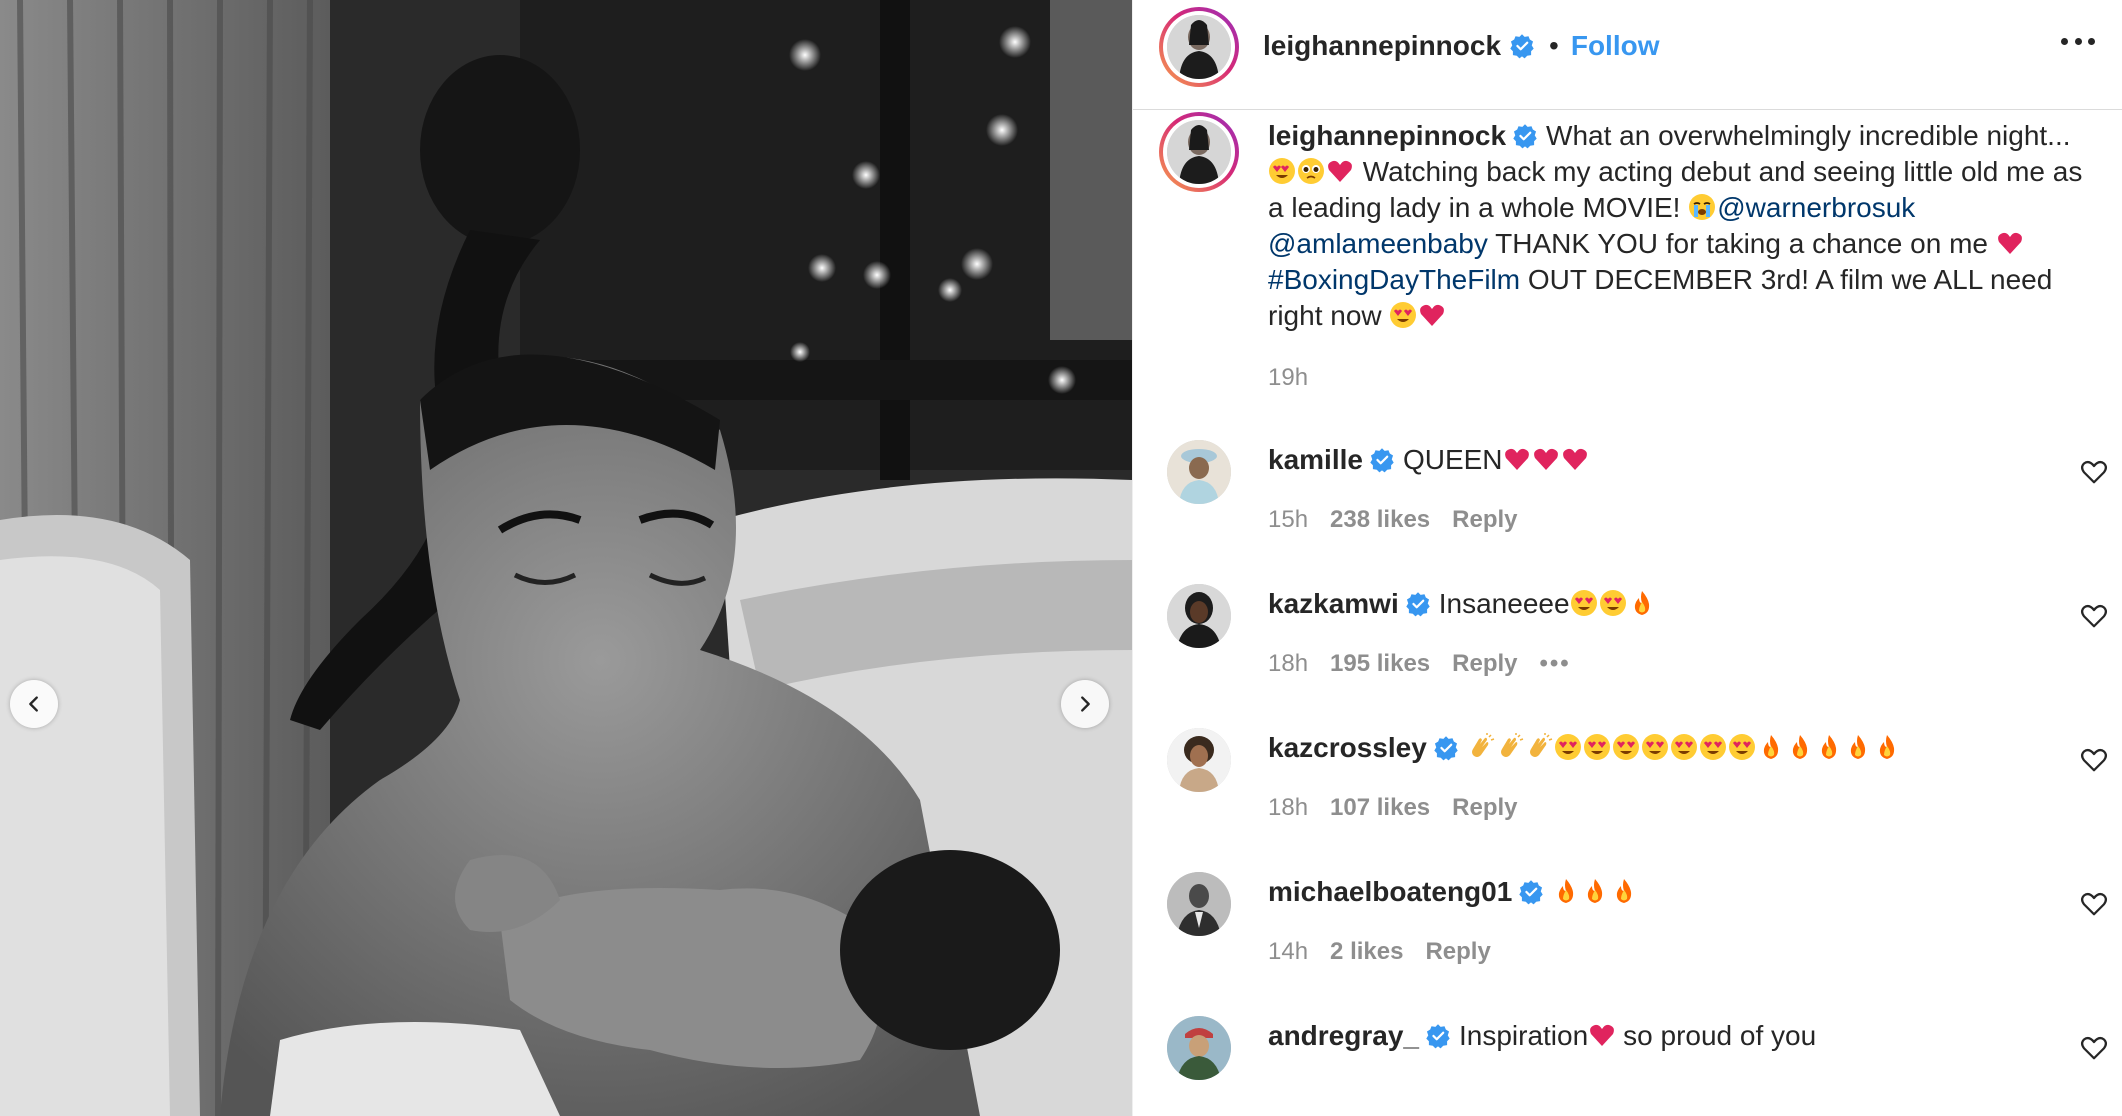 The width and height of the screenshot is (2122, 1116). I want to click on comment-username: michaelboateng01, so click(1390, 891).